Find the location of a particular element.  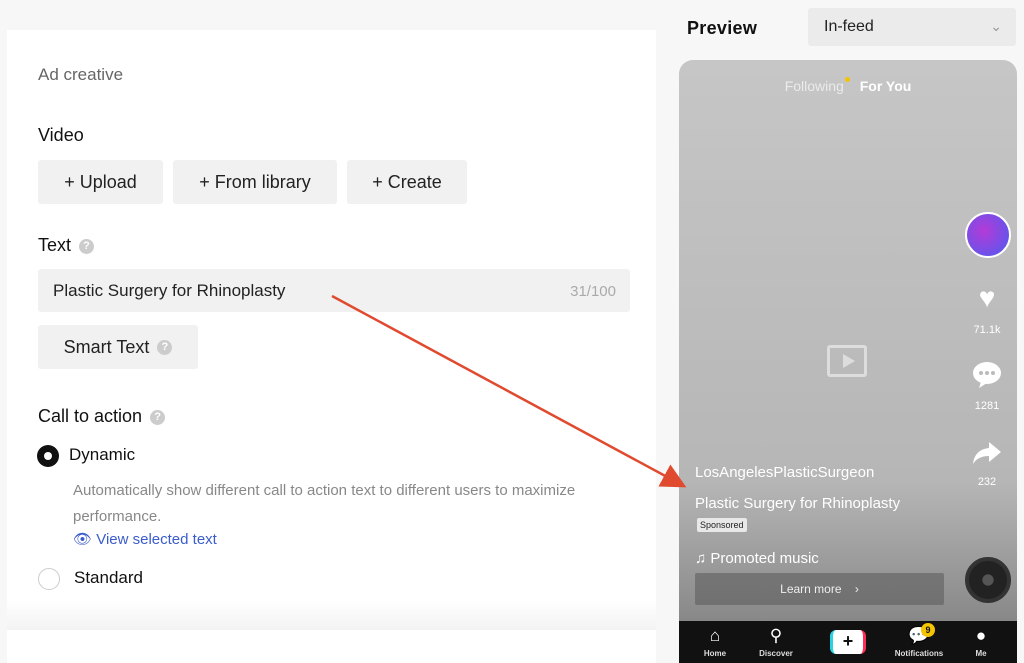

view-selected-text-label: View selected text is located at coordinates (156, 539).